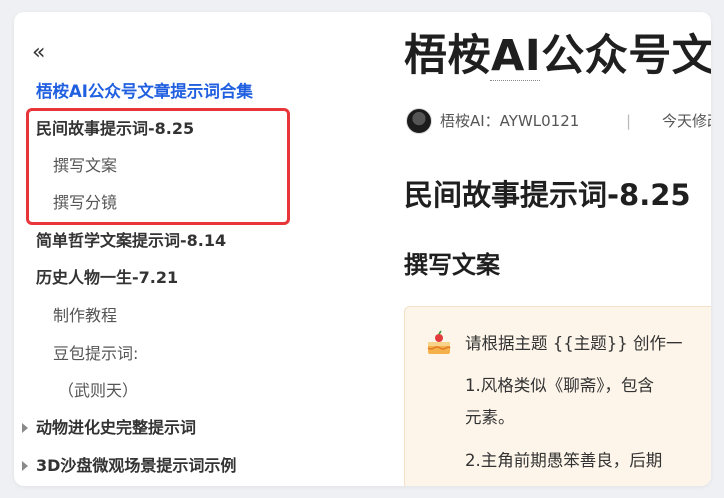 The image size is (724, 498). Describe the element at coordinates (95, 354) in the screenshot. I see `toc-item-doubao-prompt: 豆包提示词:` at that location.